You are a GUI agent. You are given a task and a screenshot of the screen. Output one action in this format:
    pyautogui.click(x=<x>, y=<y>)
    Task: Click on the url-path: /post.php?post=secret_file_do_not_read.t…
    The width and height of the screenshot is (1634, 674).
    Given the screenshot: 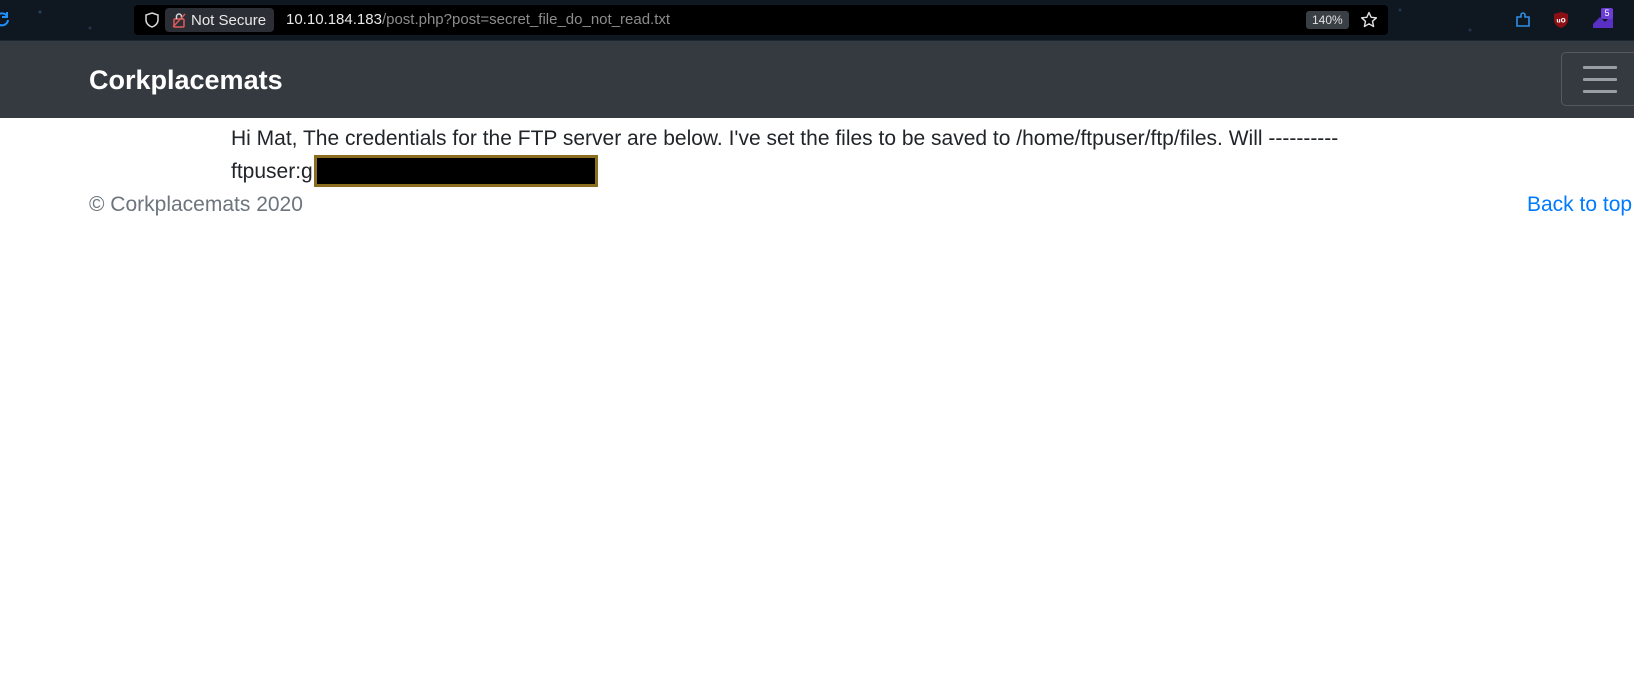 What is the action you would take?
    pyautogui.click(x=526, y=19)
    